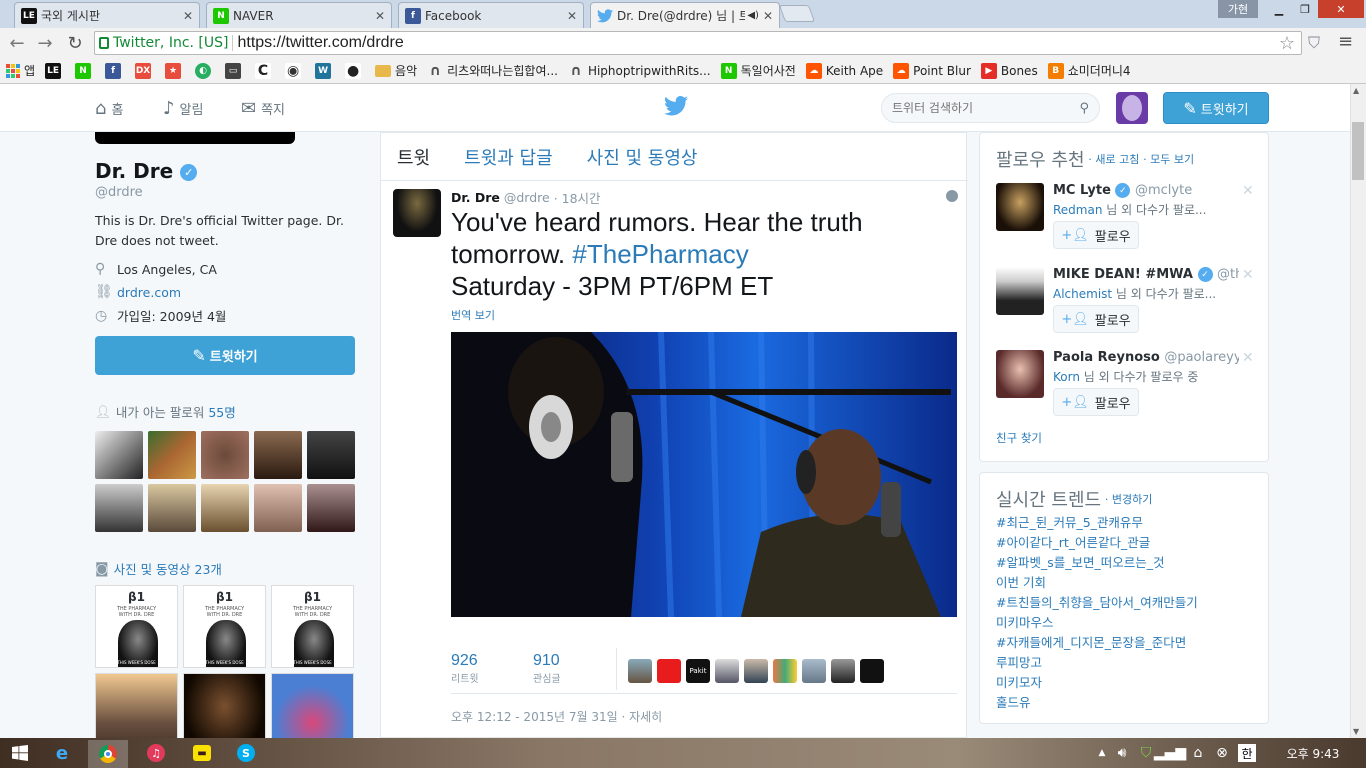  Describe the element at coordinates (1358, 151) in the screenshot. I see `scrollbar-thumb` at that location.